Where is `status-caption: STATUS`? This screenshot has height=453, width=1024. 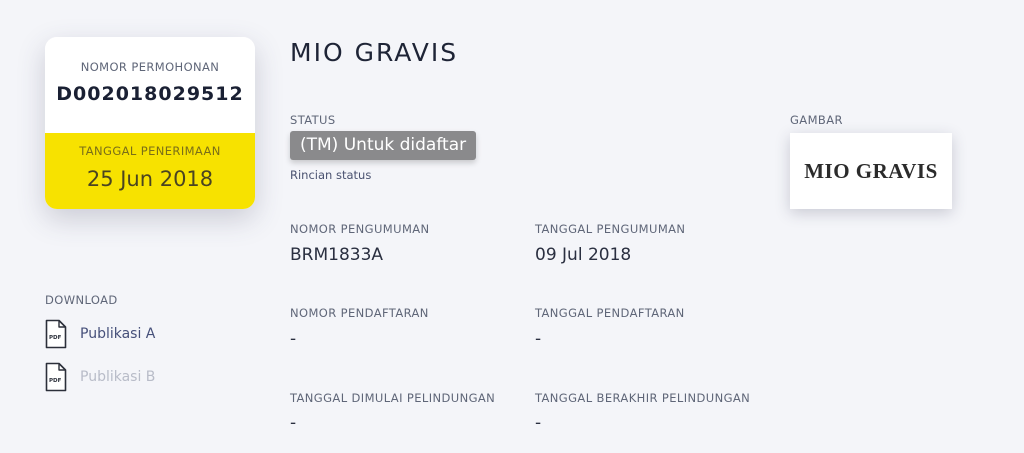 status-caption: STATUS is located at coordinates (313, 120).